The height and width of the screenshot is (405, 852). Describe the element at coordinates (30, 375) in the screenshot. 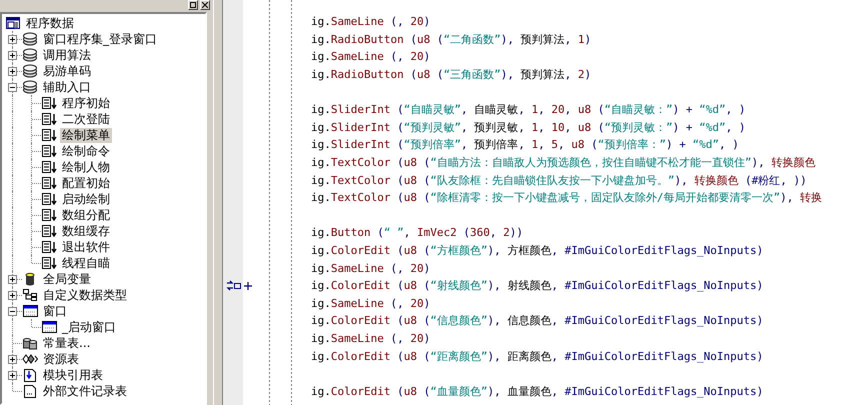

I see `page-arrow-icon` at that location.